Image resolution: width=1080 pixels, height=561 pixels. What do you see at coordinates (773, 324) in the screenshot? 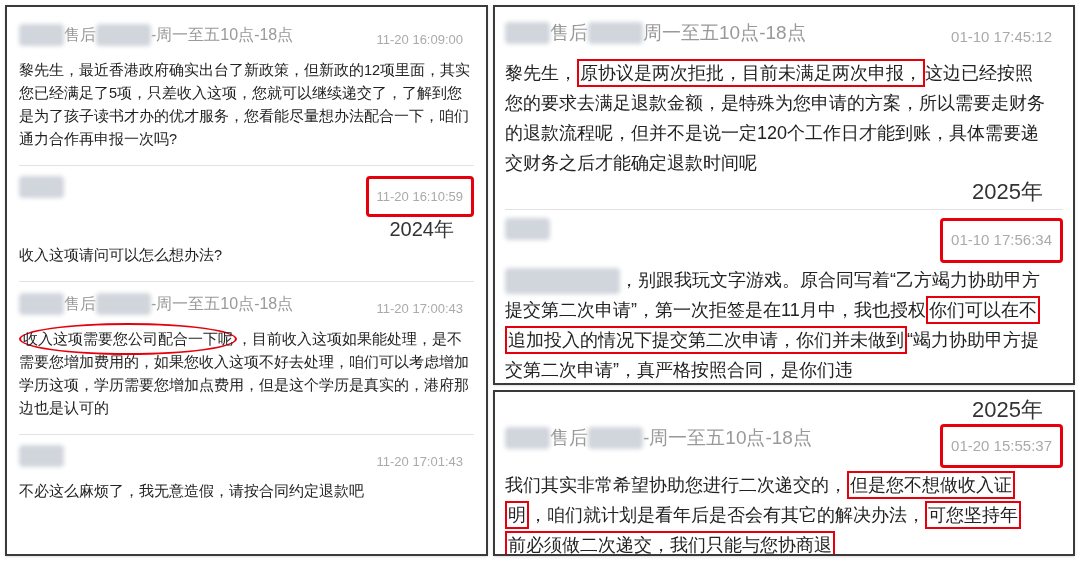
I see `message-text: ，别跟我玩文字游戏。原合同写着“乙方竭力协助甲方提交第二次申请”，第一次拒签是在11月中，我也授权 你们可以在不追加投入的情况下提交第二次申请，你们并未做到 “竭力协助甲方提交第二次申请”，真严格按照合同，是你们违` at bounding box center [773, 324].